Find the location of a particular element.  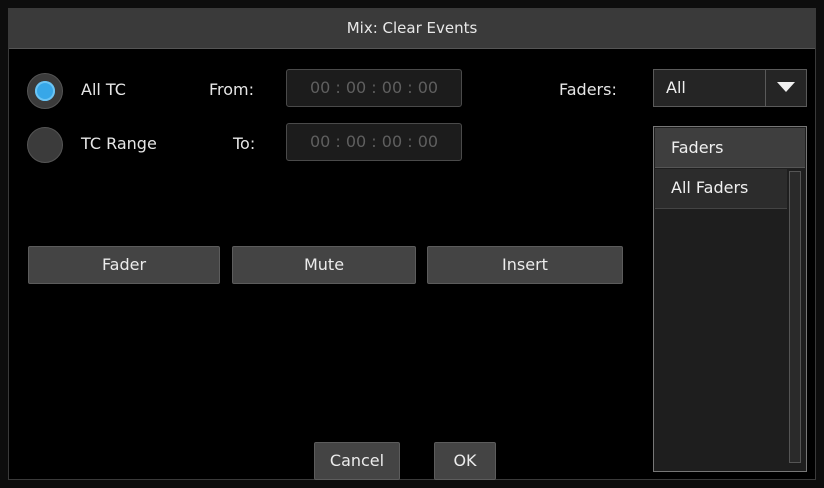

ok-button: OK is located at coordinates (465, 461).